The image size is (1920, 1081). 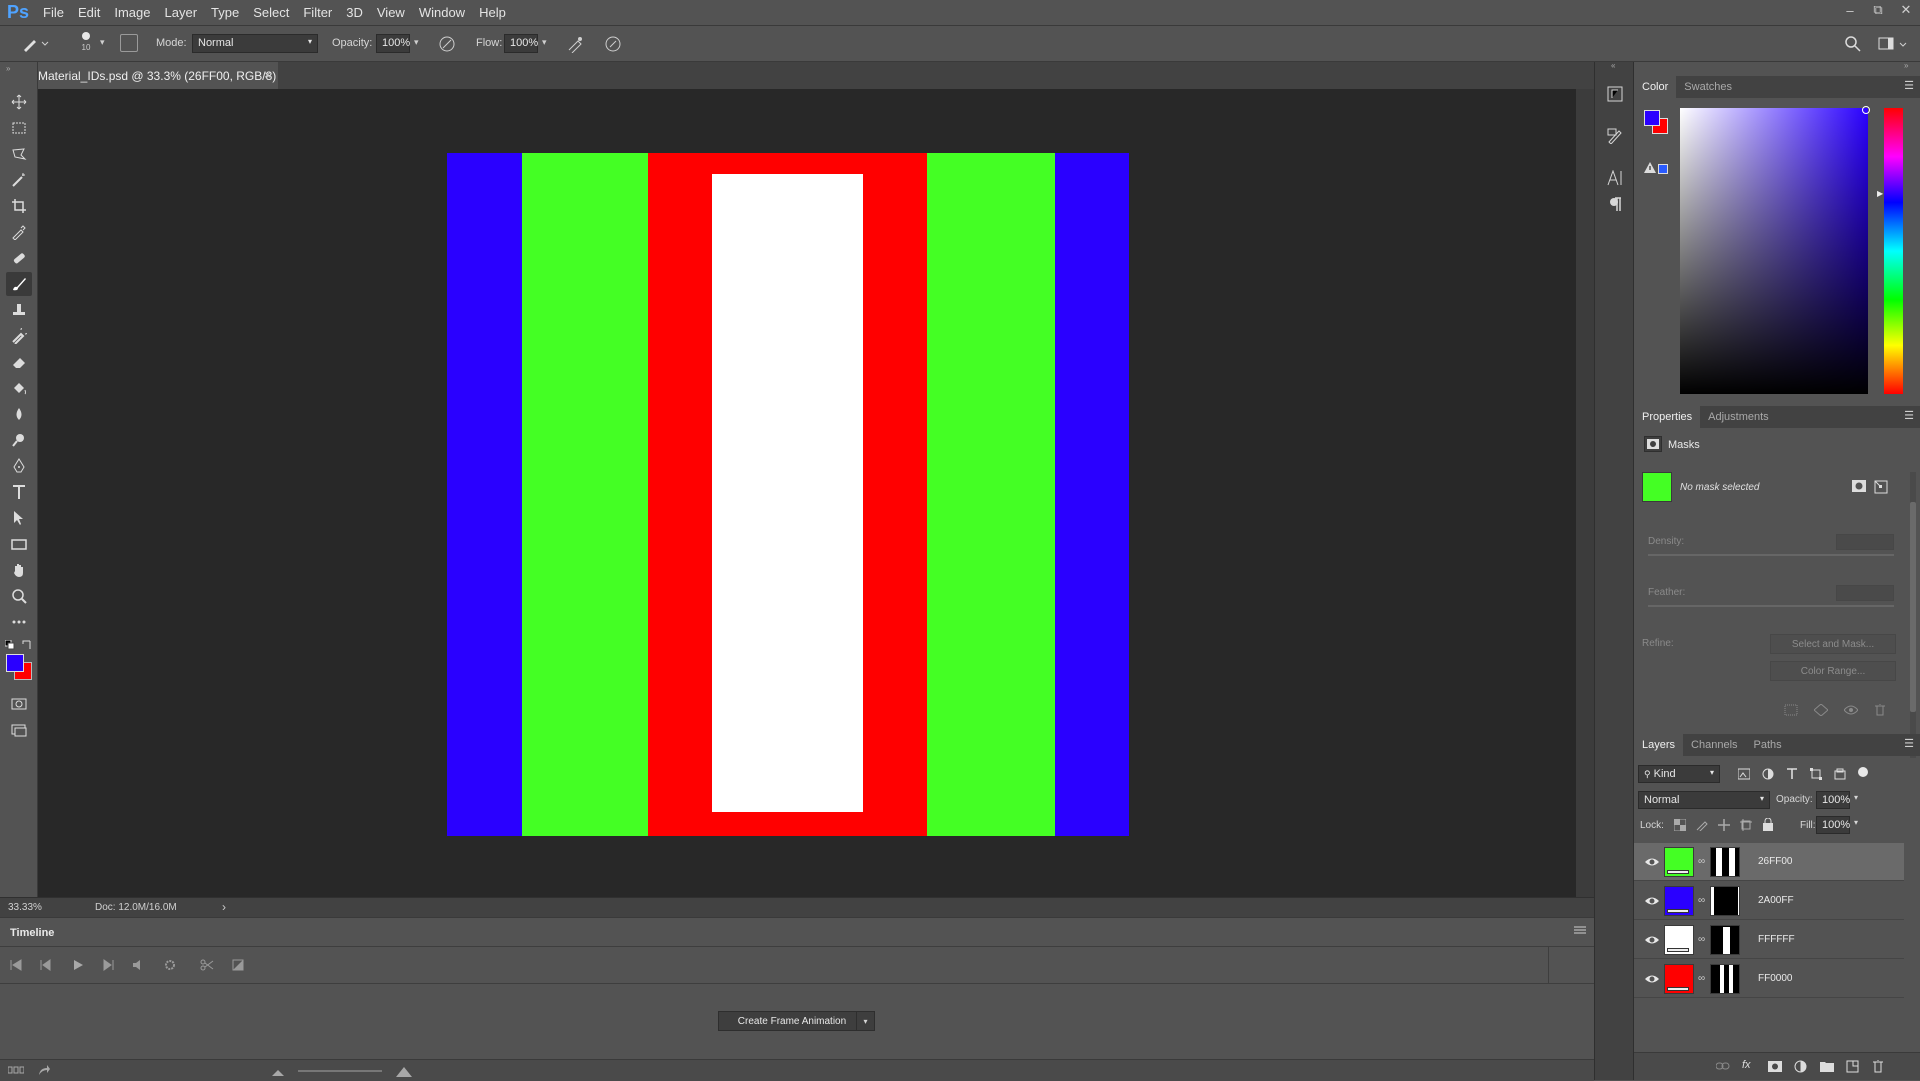 What do you see at coordinates (10, 645) in the screenshot?
I see `default-colors-icon` at bounding box center [10, 645].